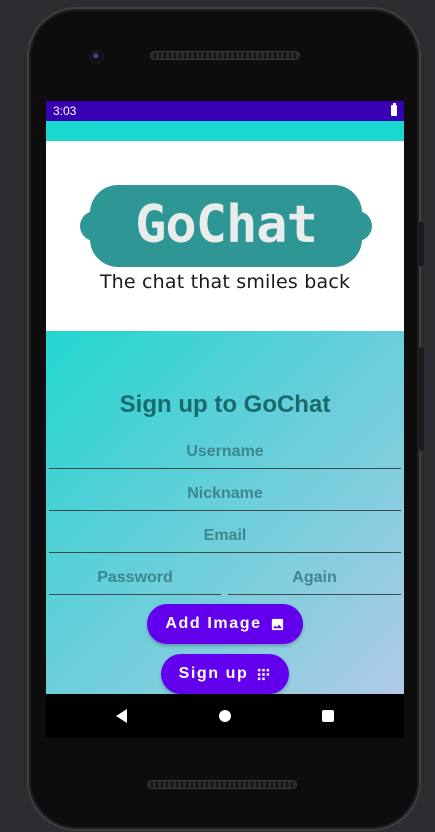 Image resolution: width=435 pixels, height=832 pixels. I want to click on sign-up-label: Sign up, so click(213, 673).